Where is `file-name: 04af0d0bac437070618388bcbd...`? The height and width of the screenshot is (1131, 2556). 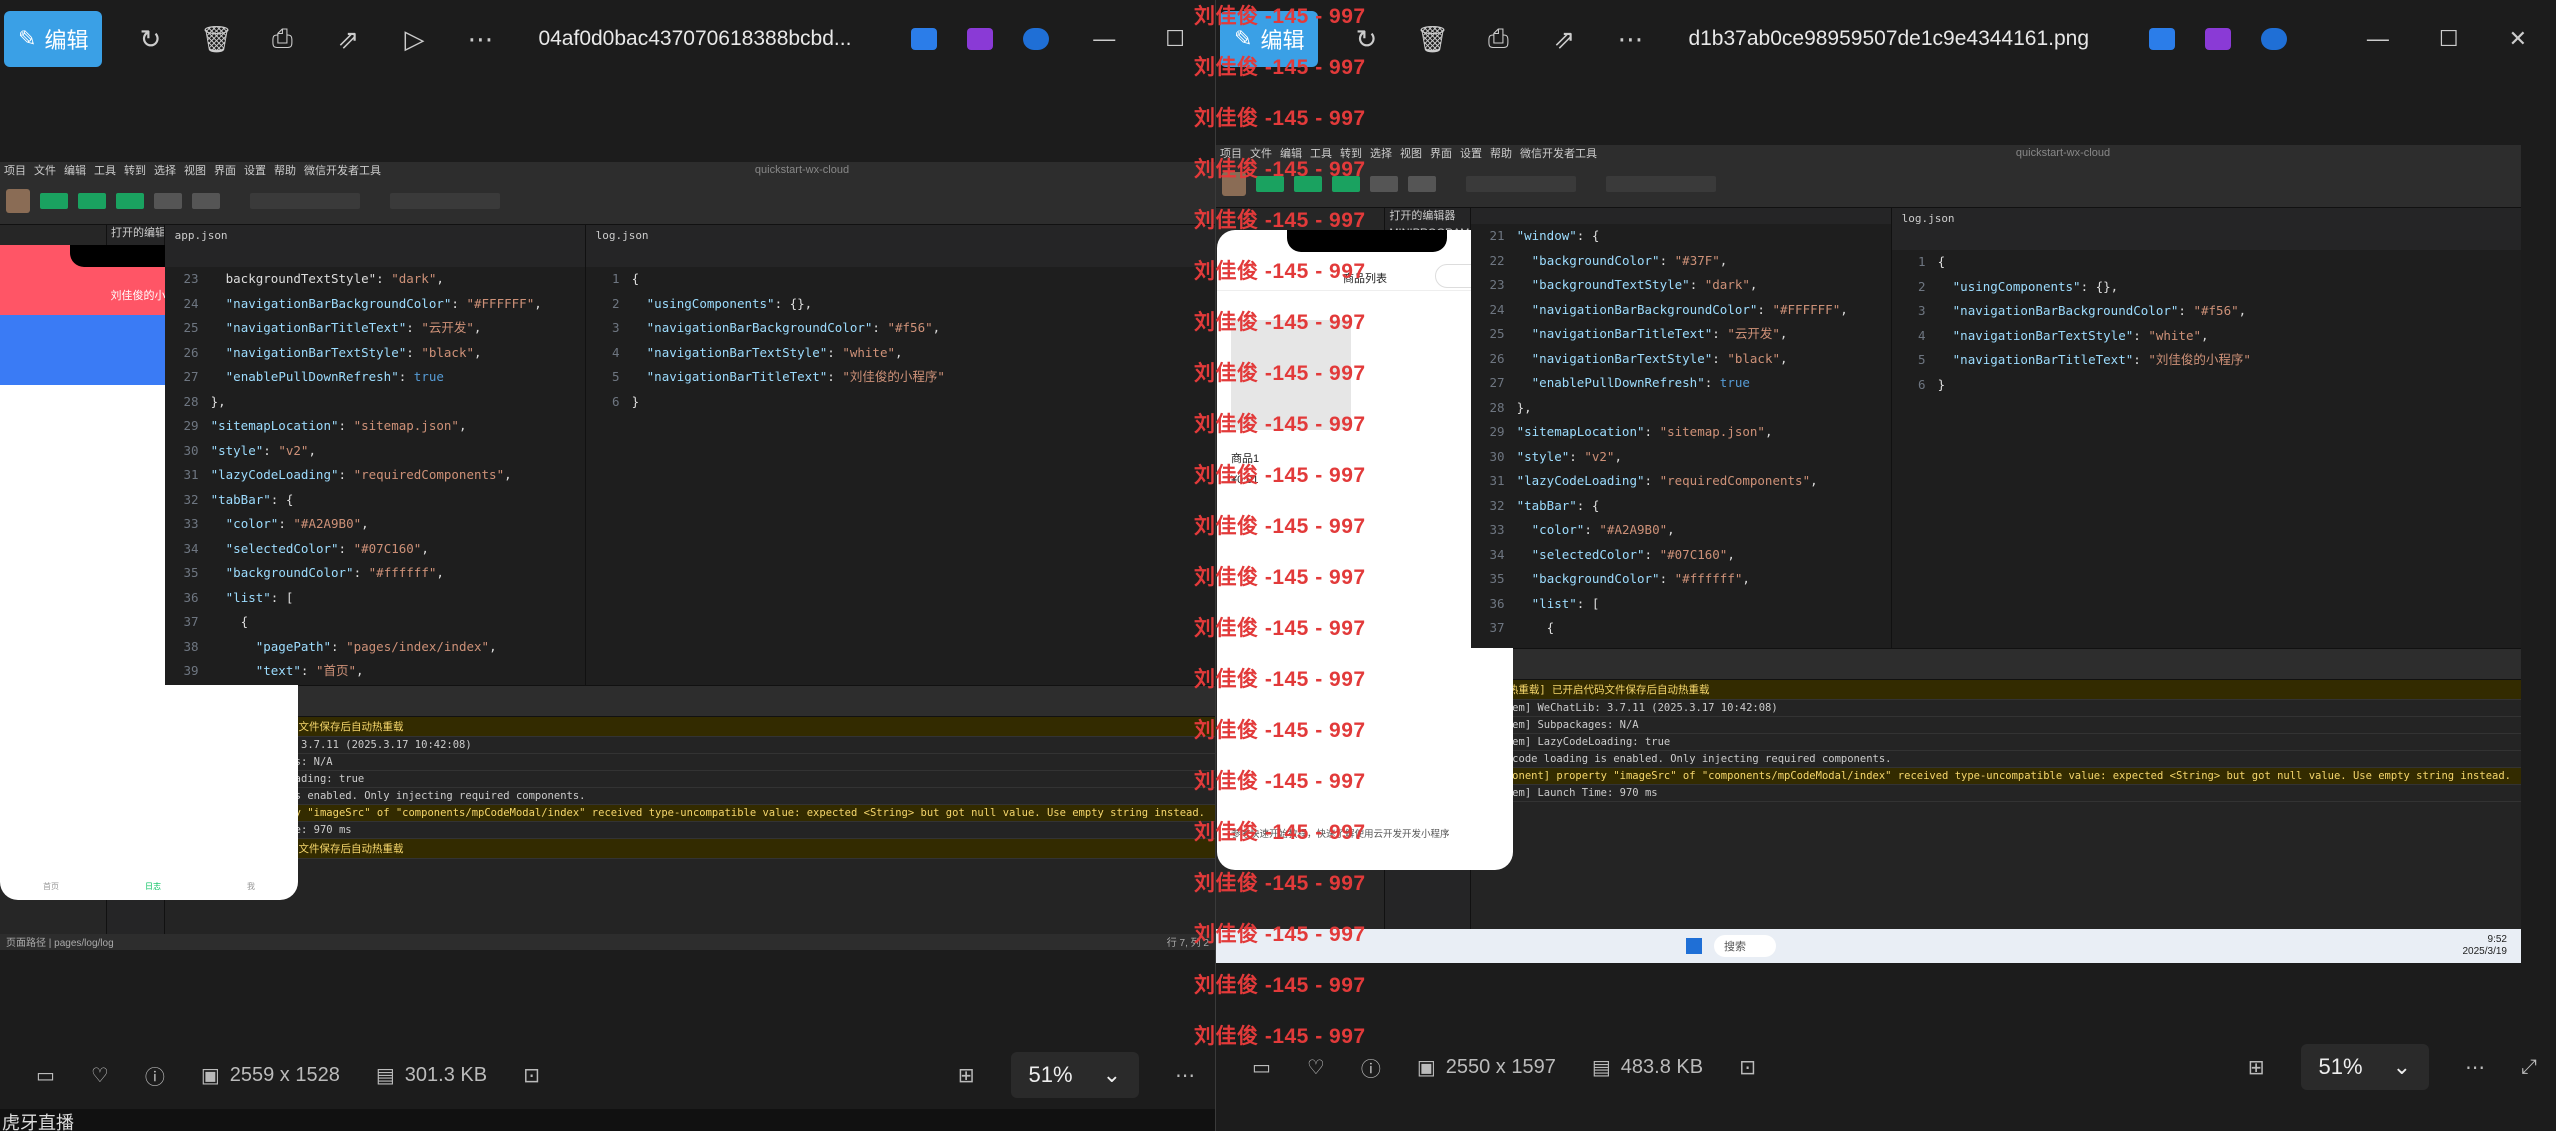
file-name: 04af0d0bac437070618388bcbd... is located at coordinates (695, 38).